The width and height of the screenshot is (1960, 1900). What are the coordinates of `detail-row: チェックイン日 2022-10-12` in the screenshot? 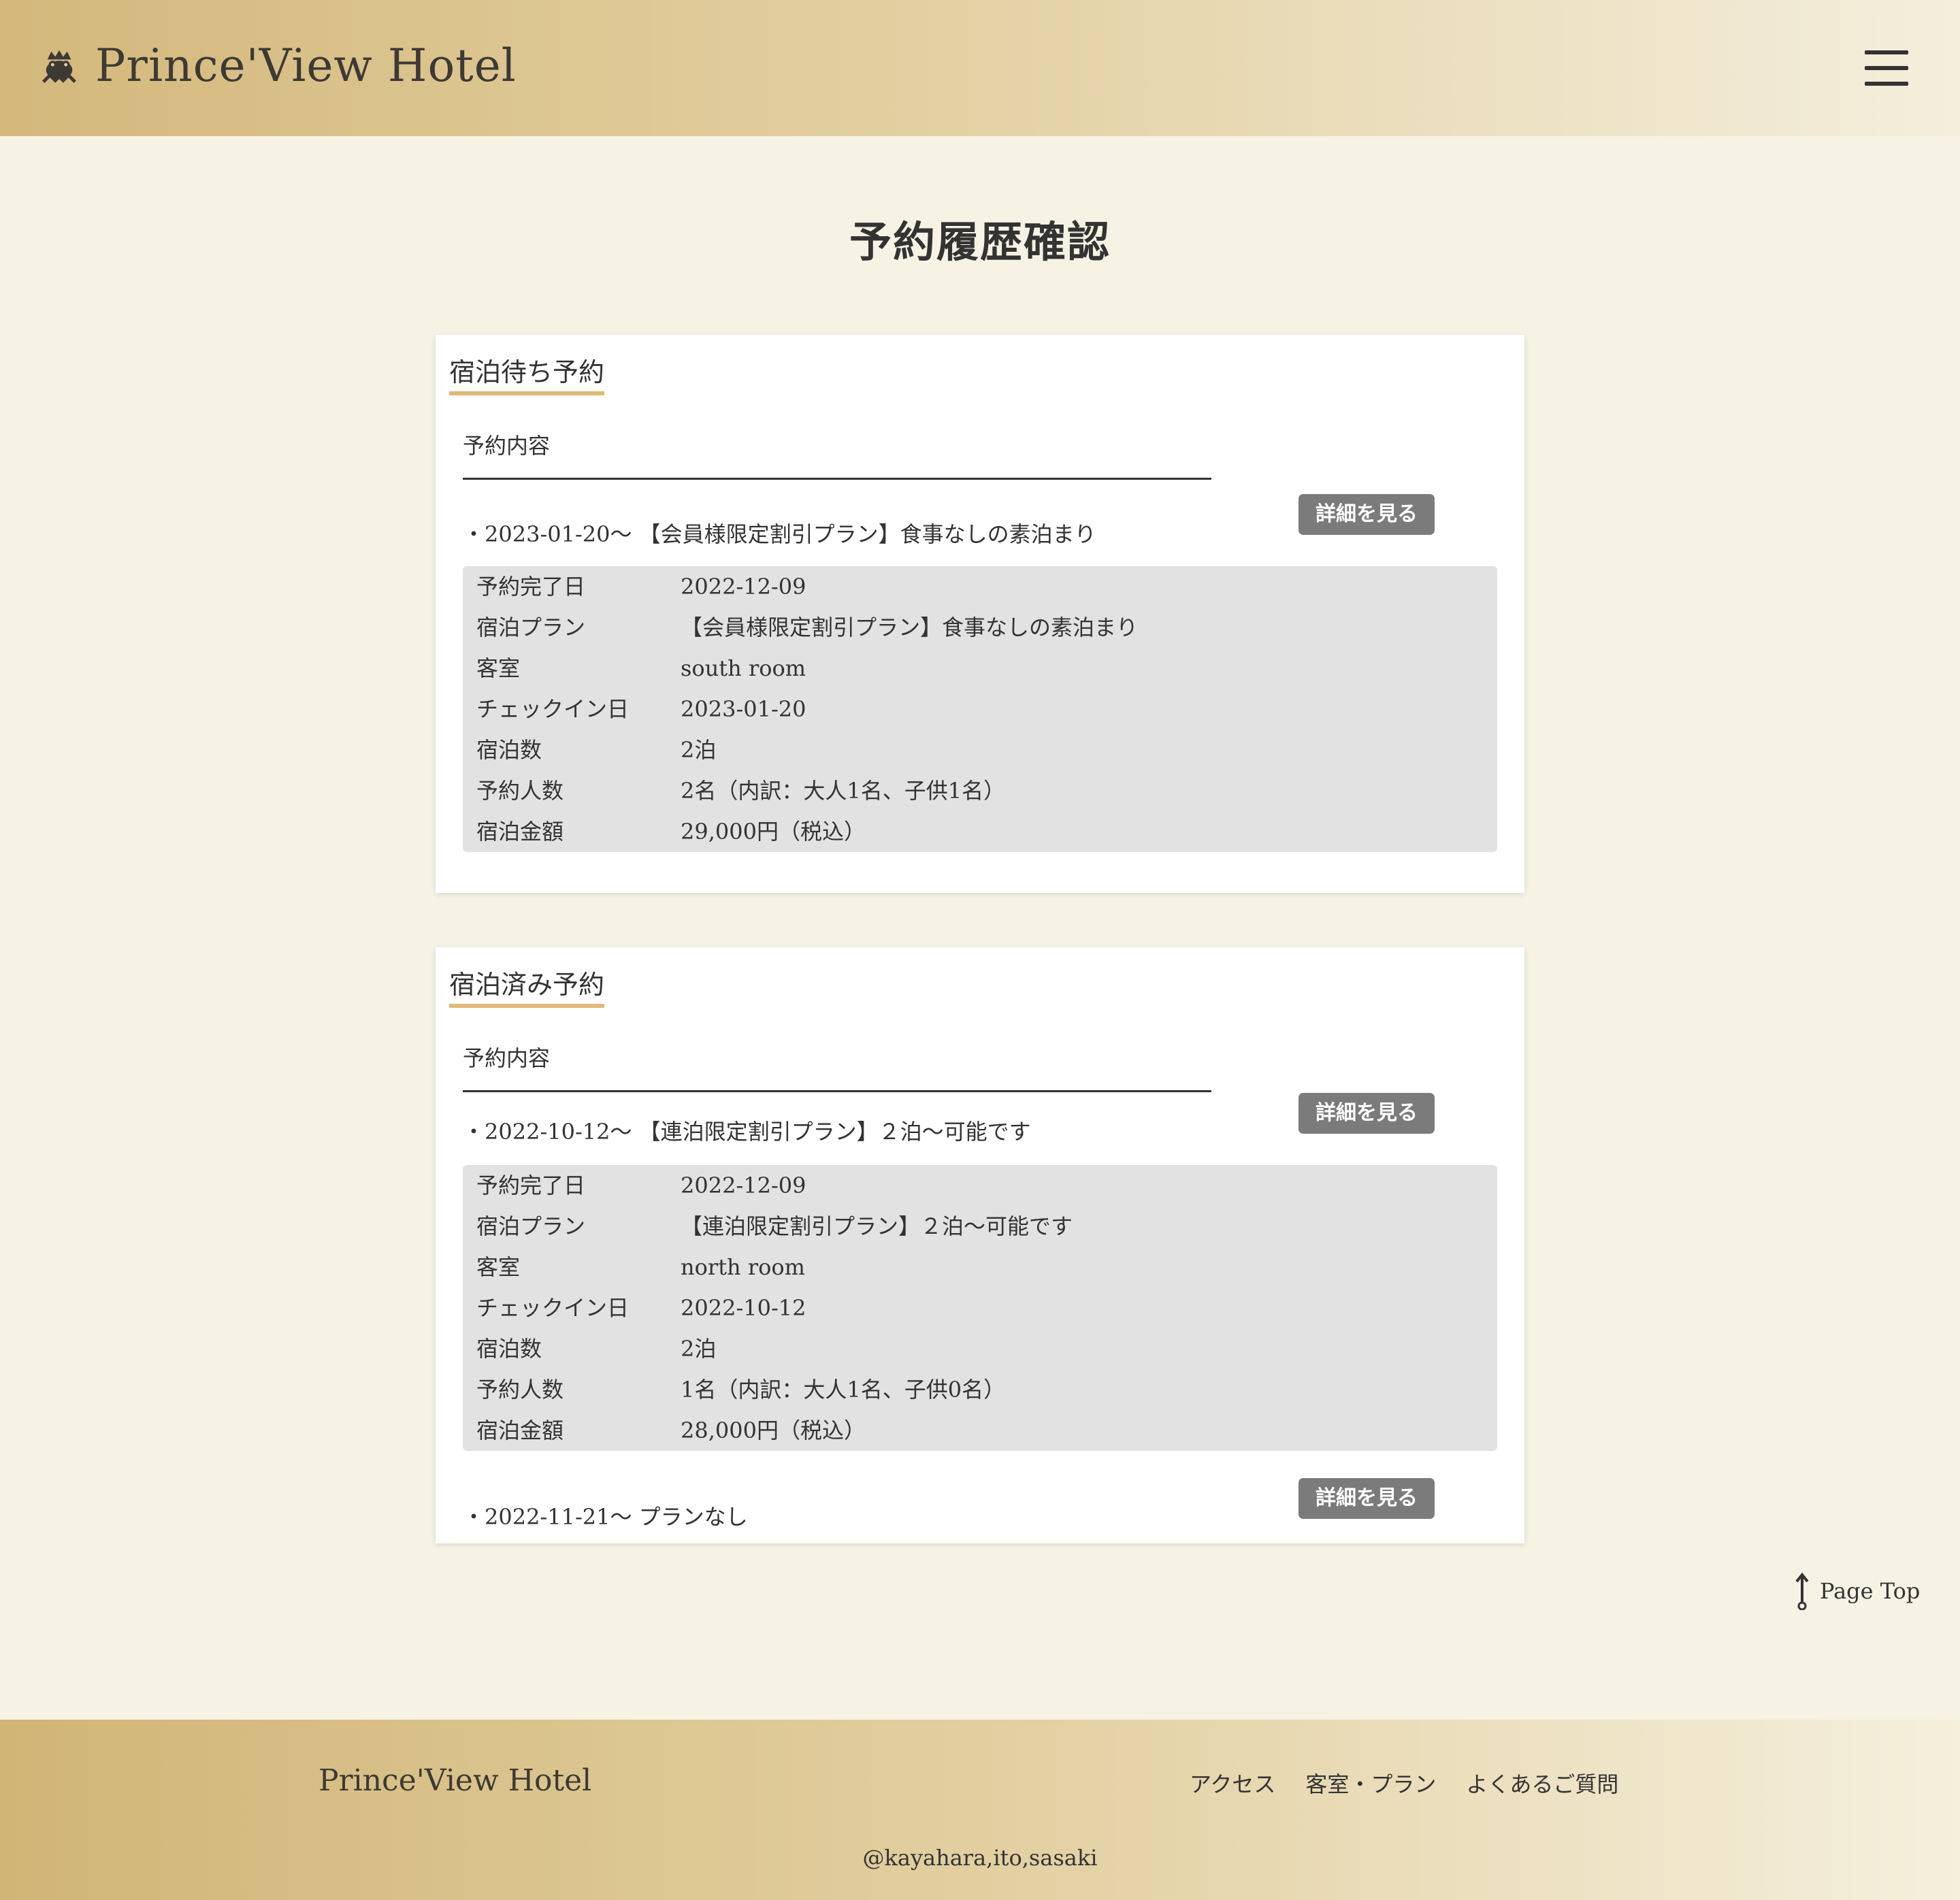 It's located at (641, 1308).